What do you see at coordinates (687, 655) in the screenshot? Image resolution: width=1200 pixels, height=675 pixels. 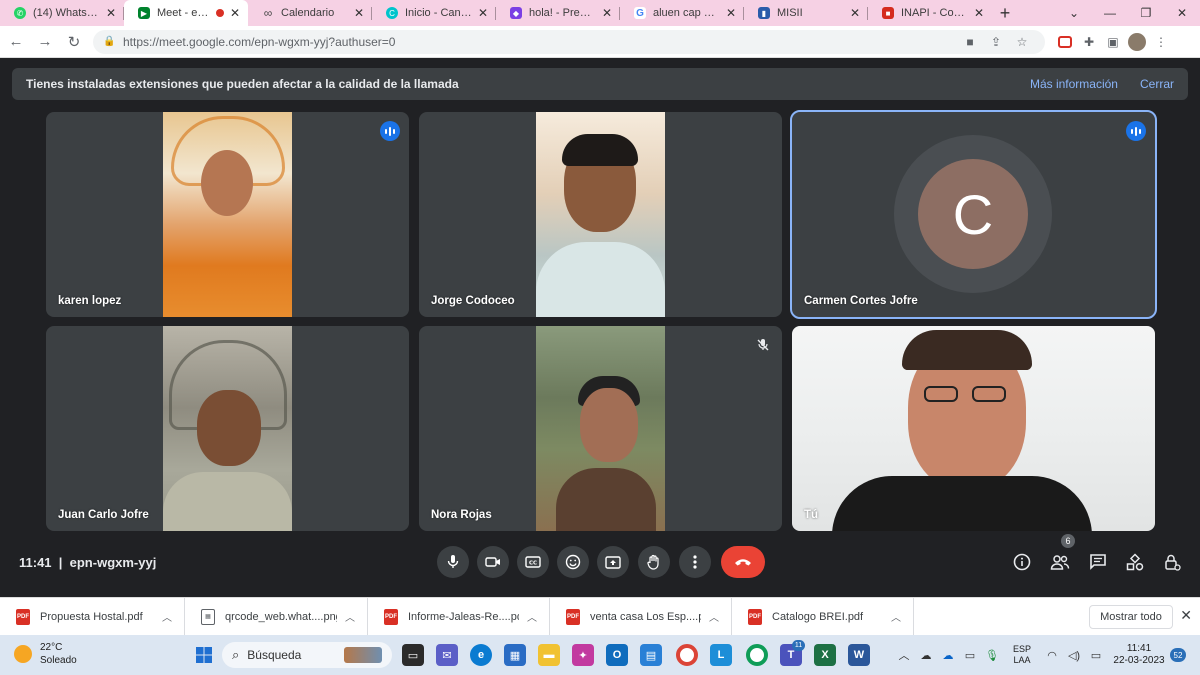 I see `chrome-icon` at bounding box center [687, 655].